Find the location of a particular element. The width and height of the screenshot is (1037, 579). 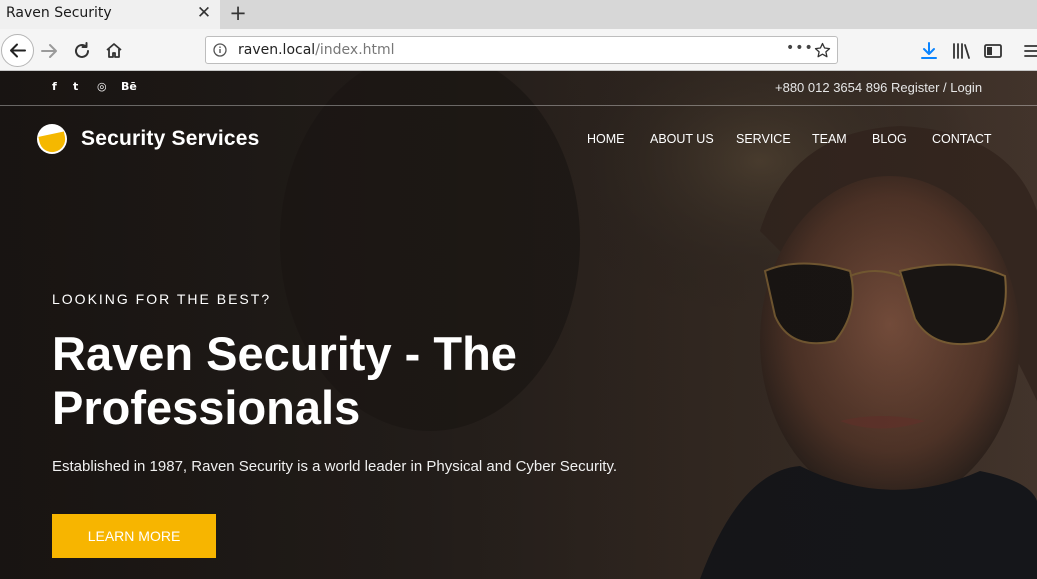

hero-kicker: LOOKING FOR THE BEST? is located at coordinates (162, 299).